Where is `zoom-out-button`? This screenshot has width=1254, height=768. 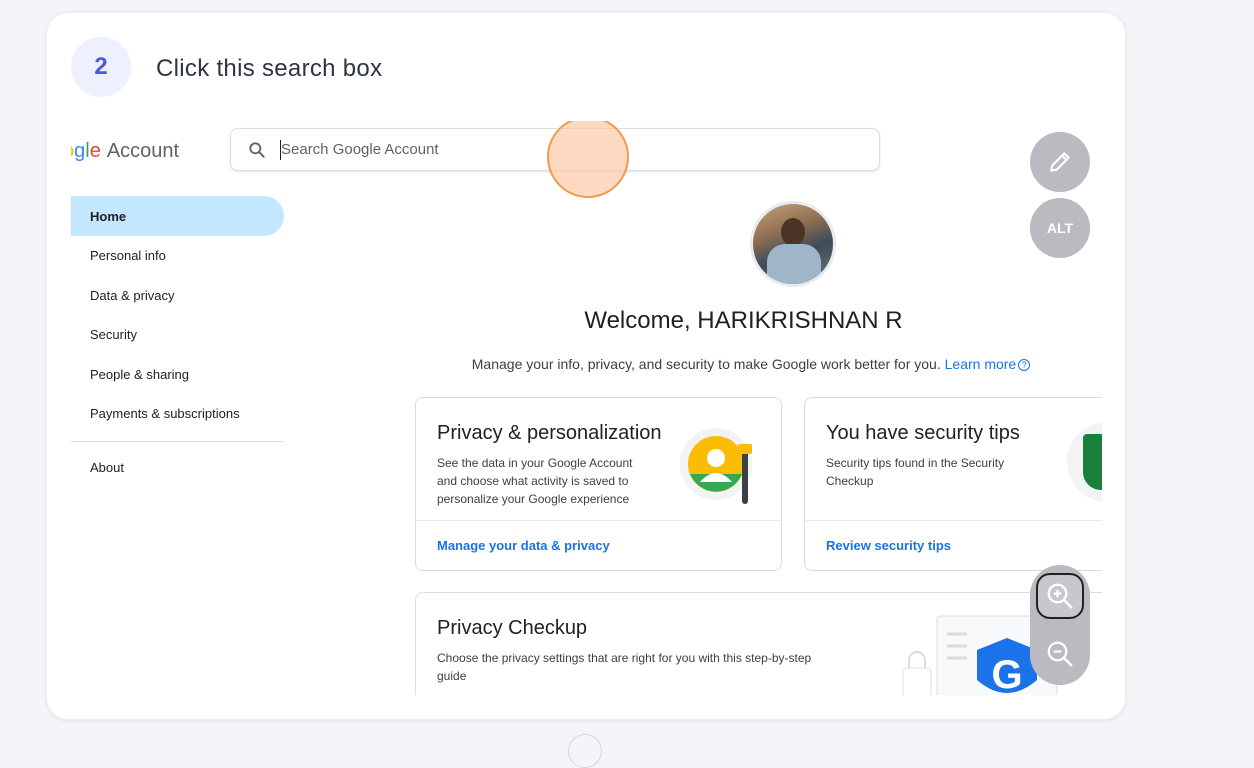
zoom-out-button is located at coordinates (1060, 654).